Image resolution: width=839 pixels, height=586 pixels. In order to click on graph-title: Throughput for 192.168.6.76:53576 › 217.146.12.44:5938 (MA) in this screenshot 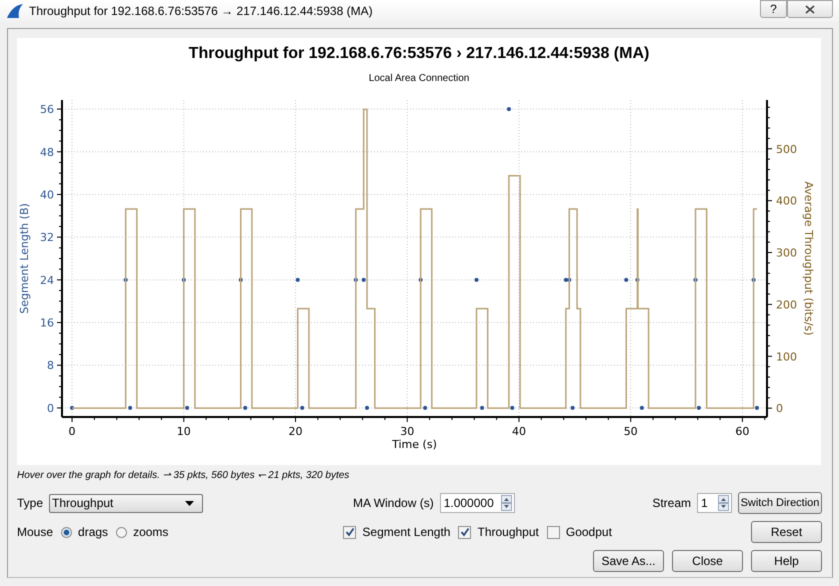, I will do `click(419, 54)`.